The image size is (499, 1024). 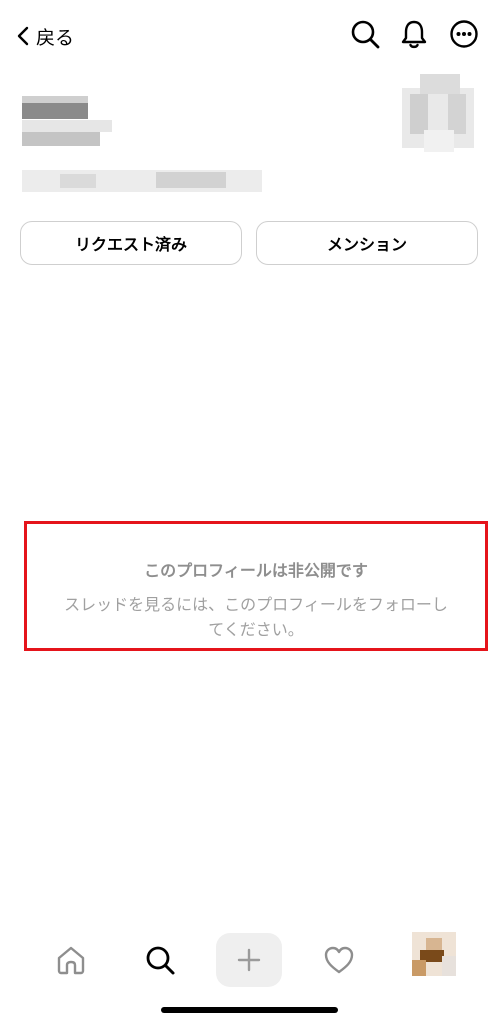 I want to click on blurred-handle-bg, so click(x=67, y=126).